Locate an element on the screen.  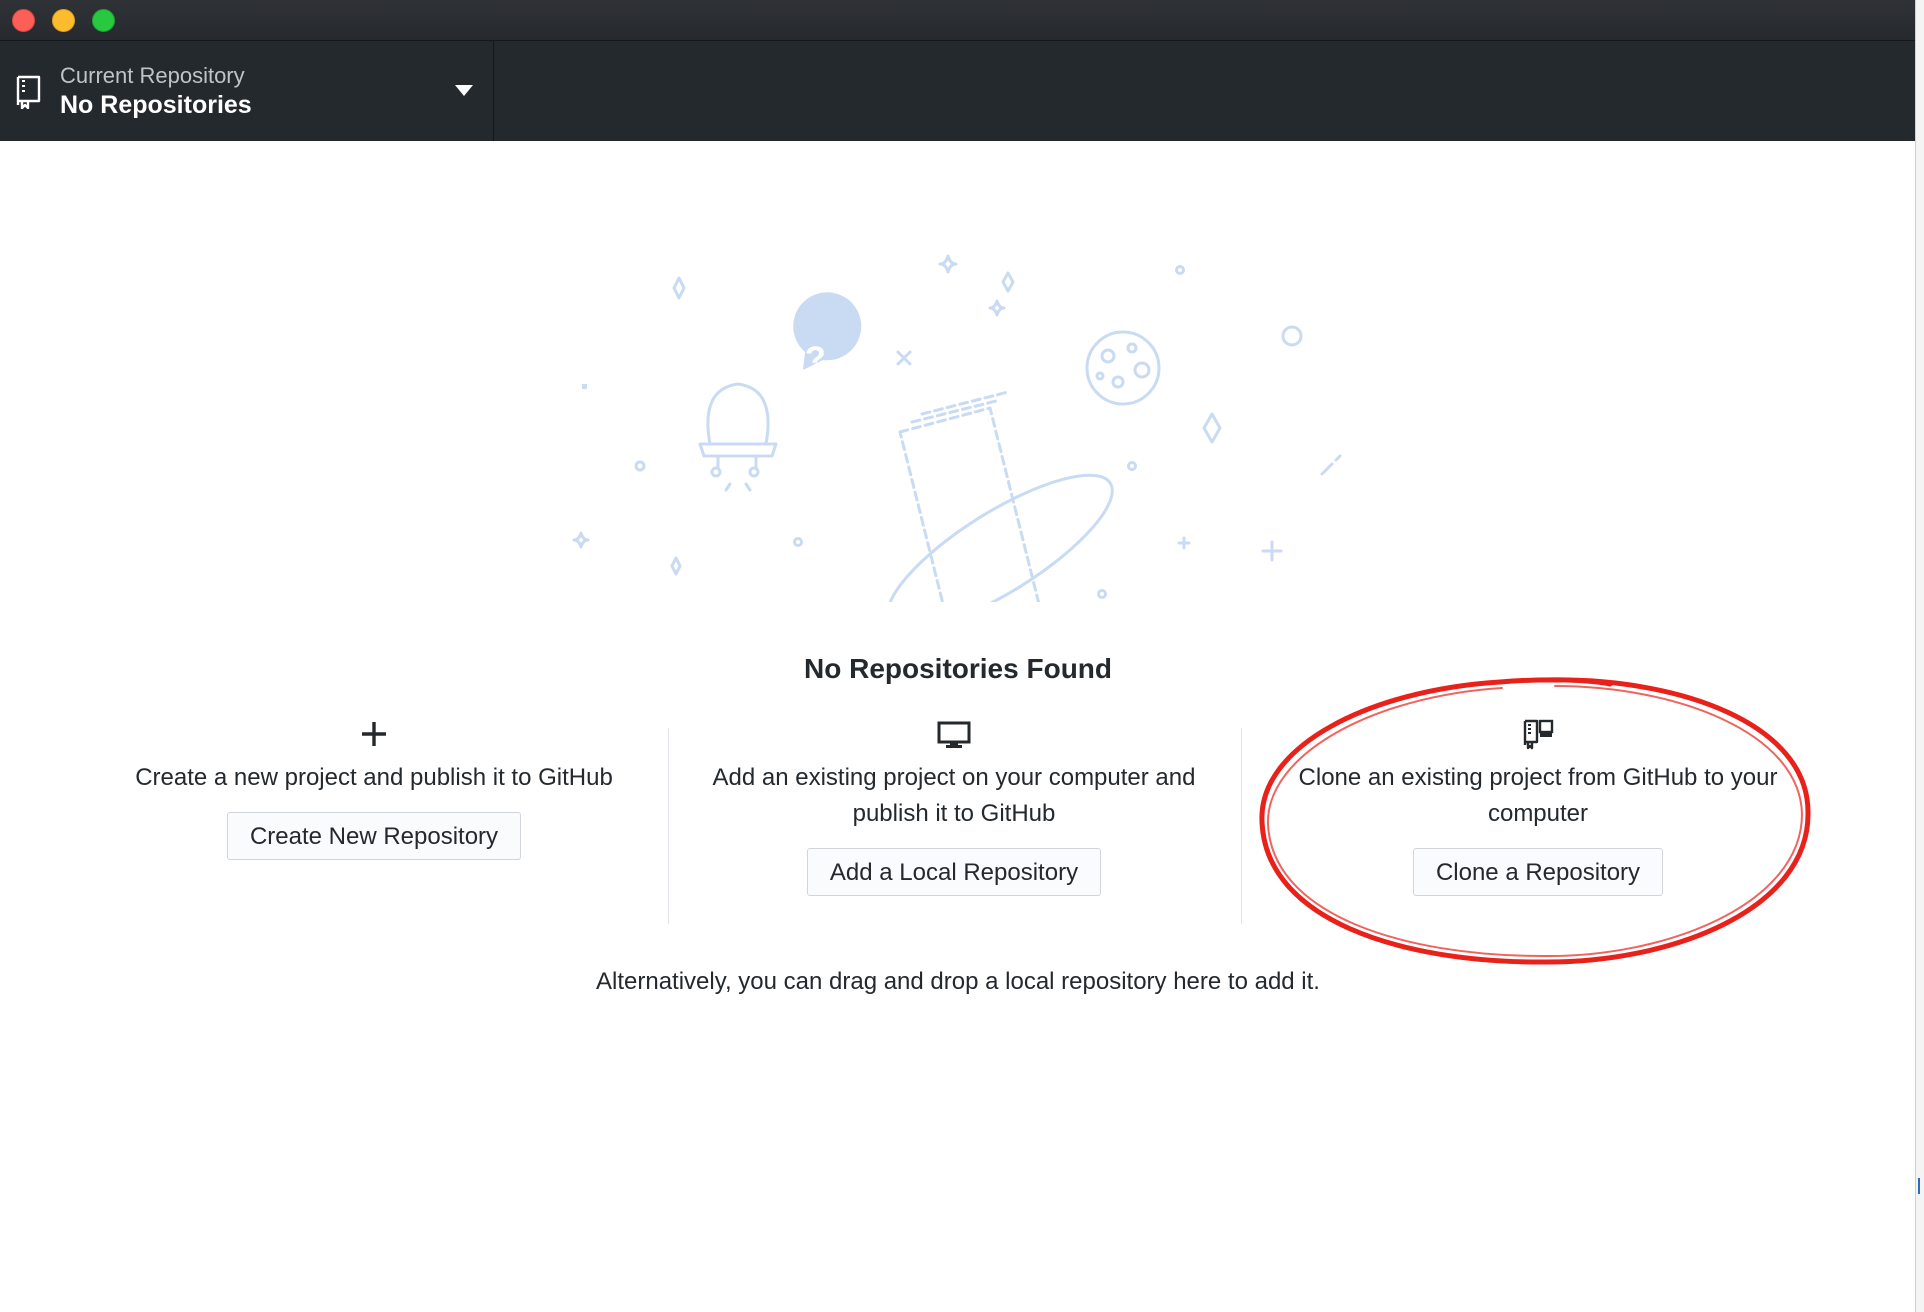
window-title-bar is located at coordinates (958, 20).